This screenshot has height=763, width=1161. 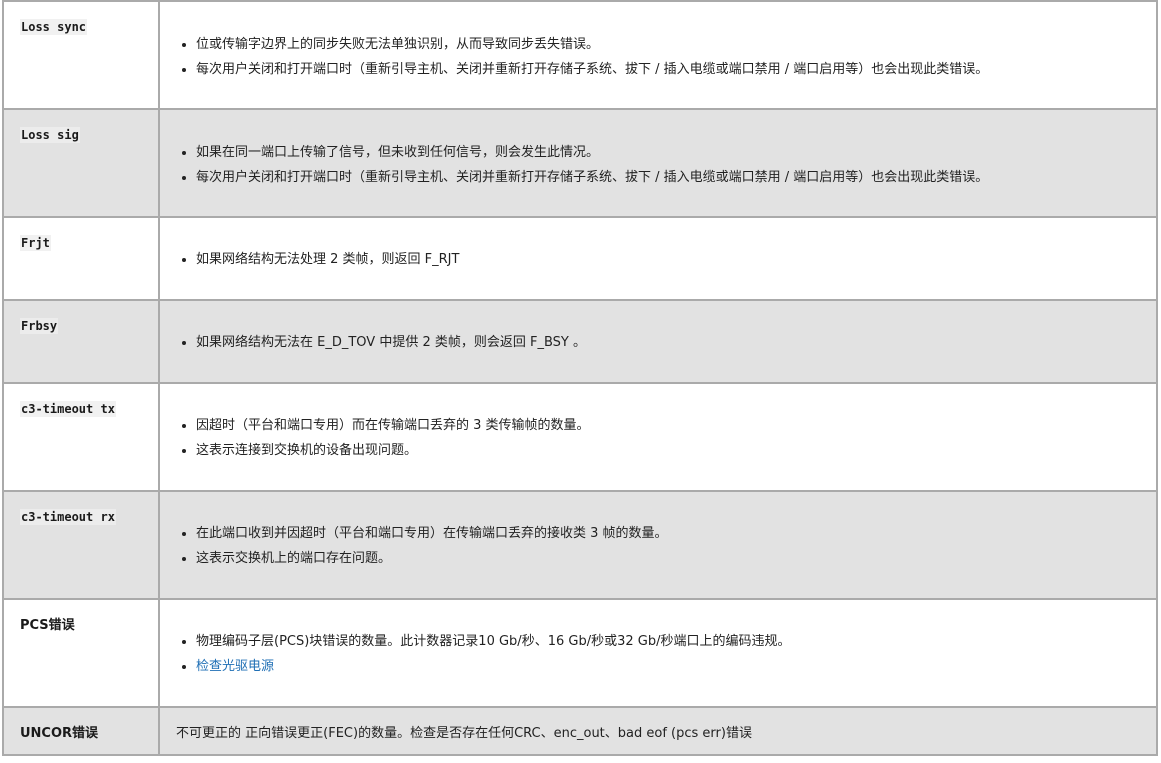 I want to click on term-code: Frjt, so click(x=35, y=243).